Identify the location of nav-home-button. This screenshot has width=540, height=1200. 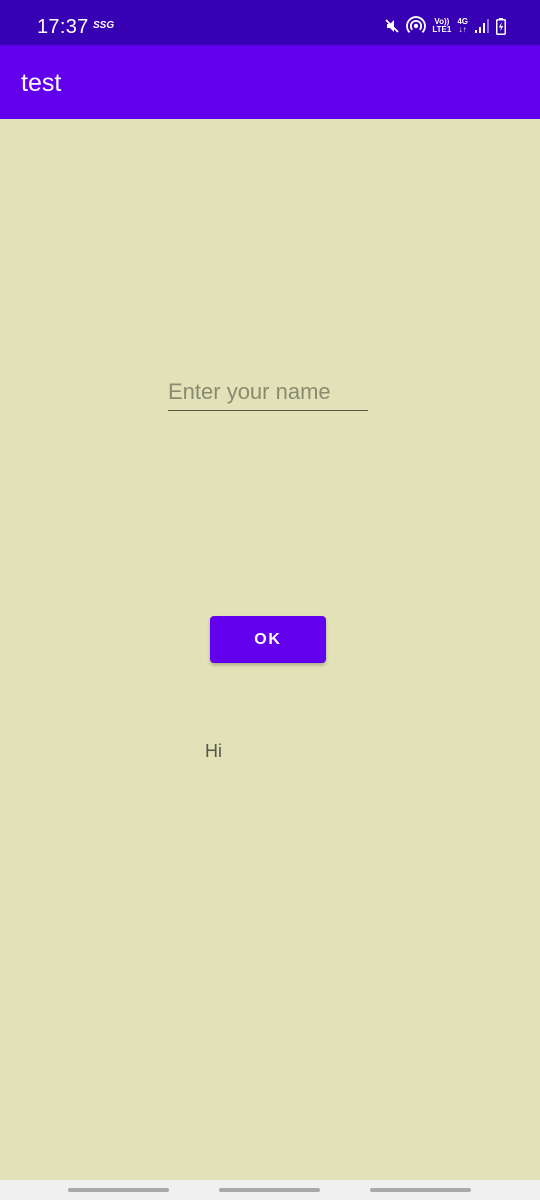
(269, 1190).